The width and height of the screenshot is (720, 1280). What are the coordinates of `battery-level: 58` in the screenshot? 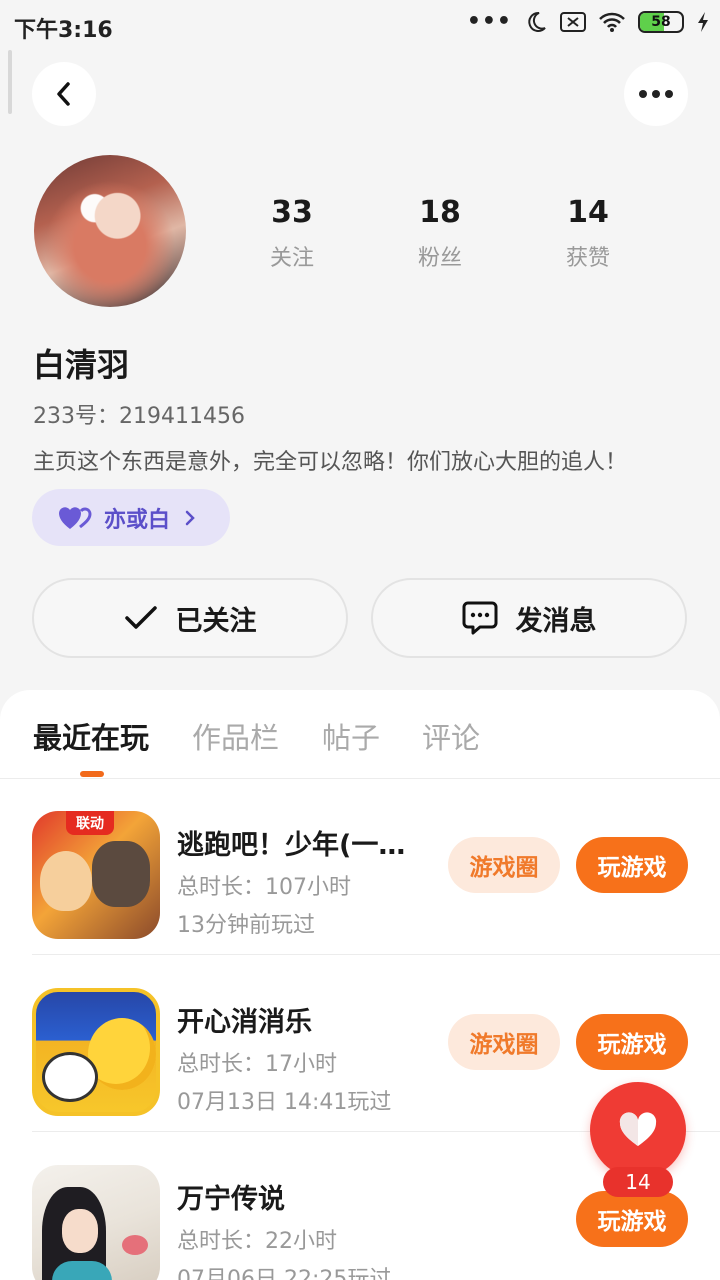 It's located at (661, 22).